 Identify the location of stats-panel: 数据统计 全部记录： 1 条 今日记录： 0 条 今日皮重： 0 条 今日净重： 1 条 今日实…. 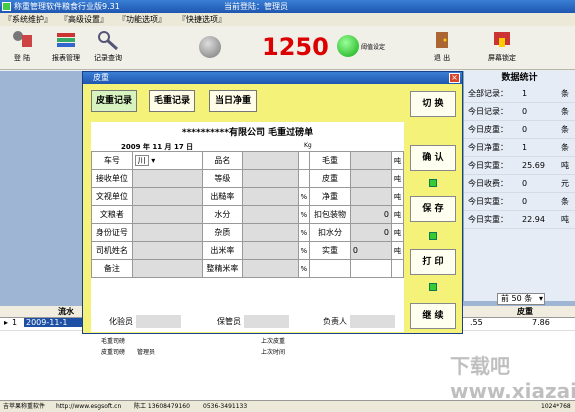
(519, 186).